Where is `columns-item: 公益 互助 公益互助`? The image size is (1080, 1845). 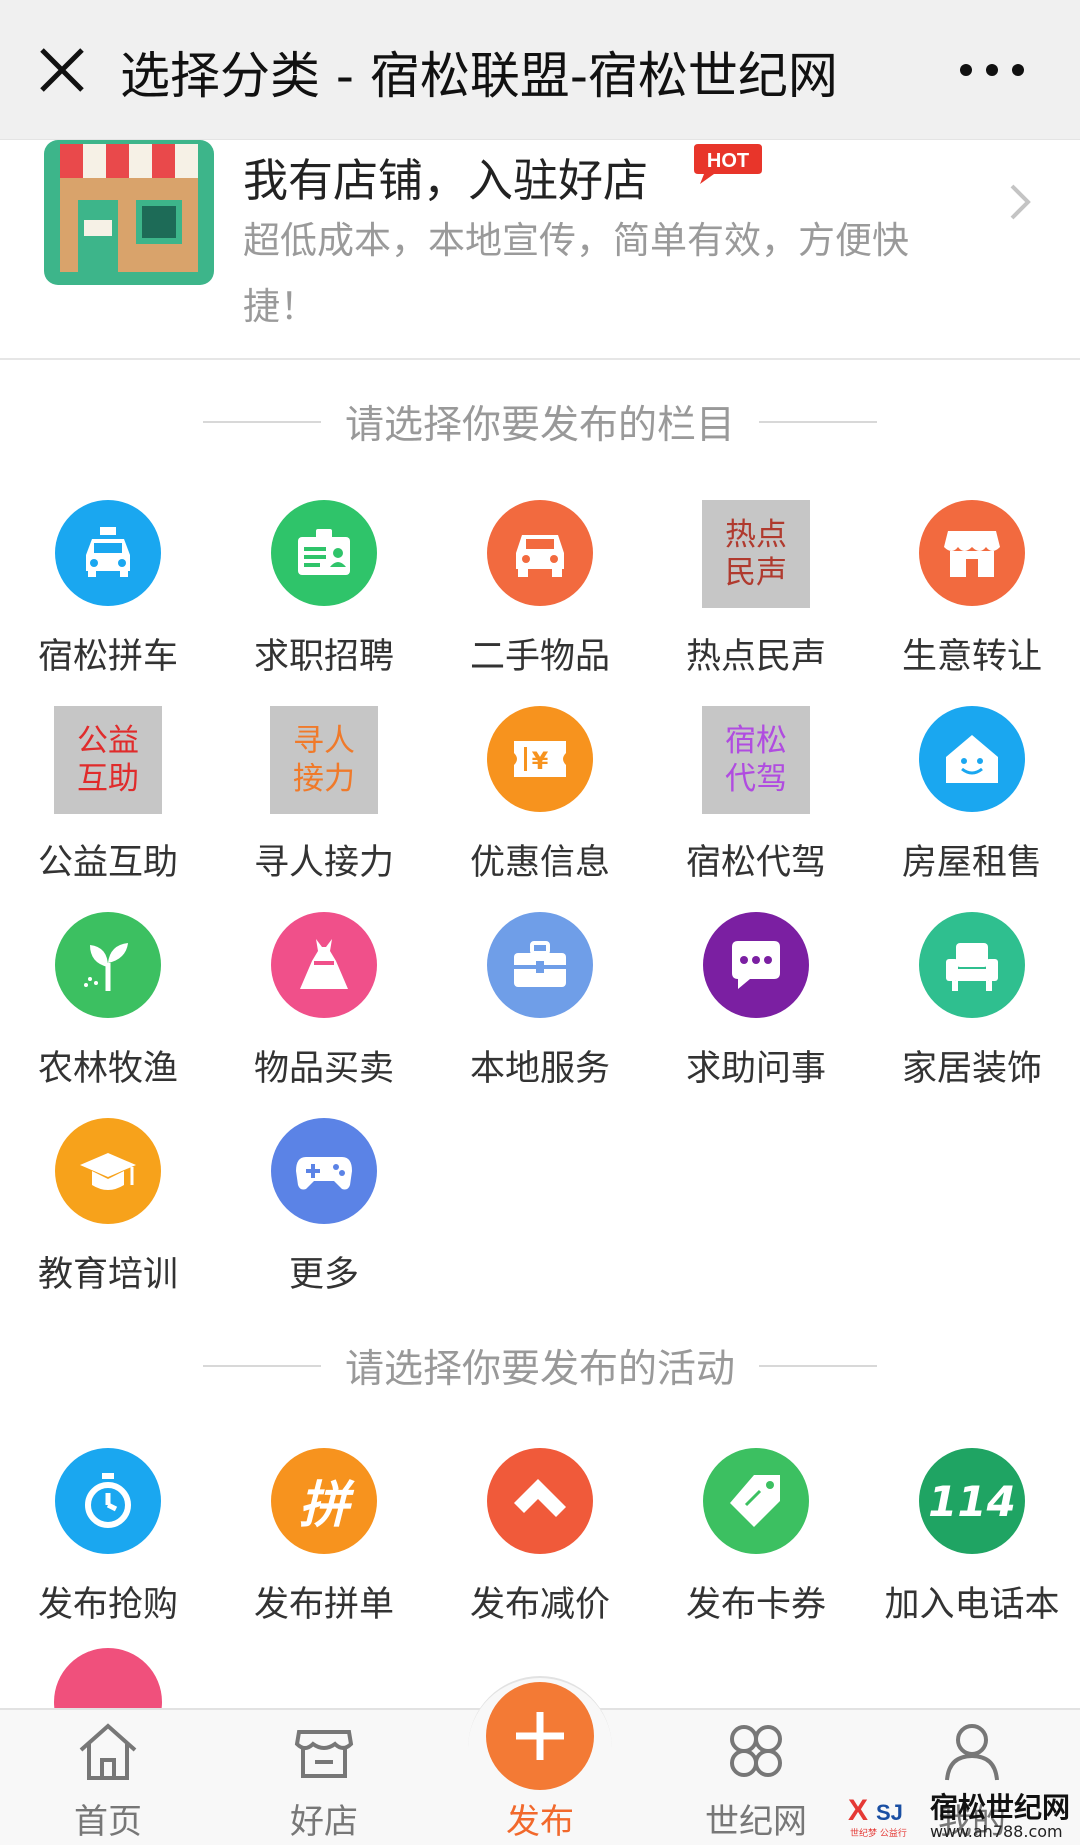 columns-item: 公益 互助 公益互助 is located at coordinates (108, 806).